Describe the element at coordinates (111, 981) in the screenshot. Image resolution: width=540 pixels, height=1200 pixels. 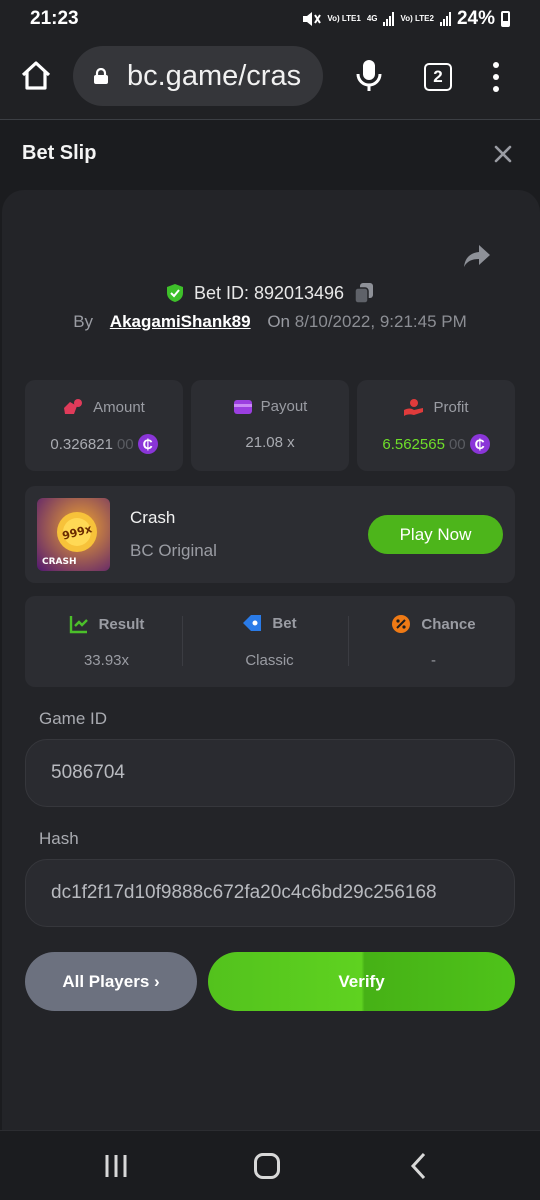
I see `all-players-button: All Players ›` at that location.